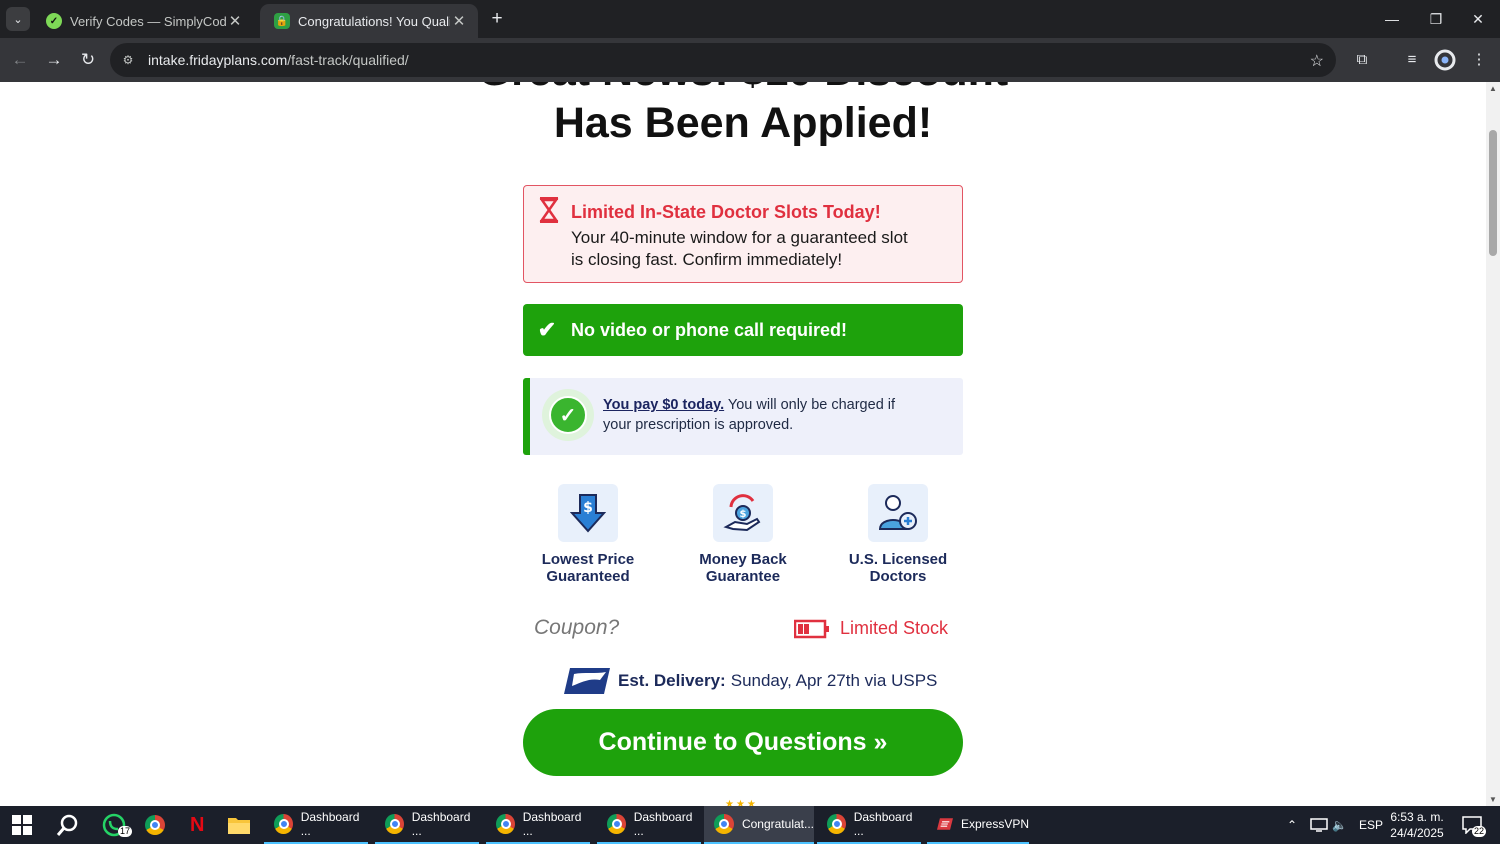  Describe the element at coordinates (282, 21) in the screenshot. I see `fridayplans-favicon-icon: 🔒` at that location.